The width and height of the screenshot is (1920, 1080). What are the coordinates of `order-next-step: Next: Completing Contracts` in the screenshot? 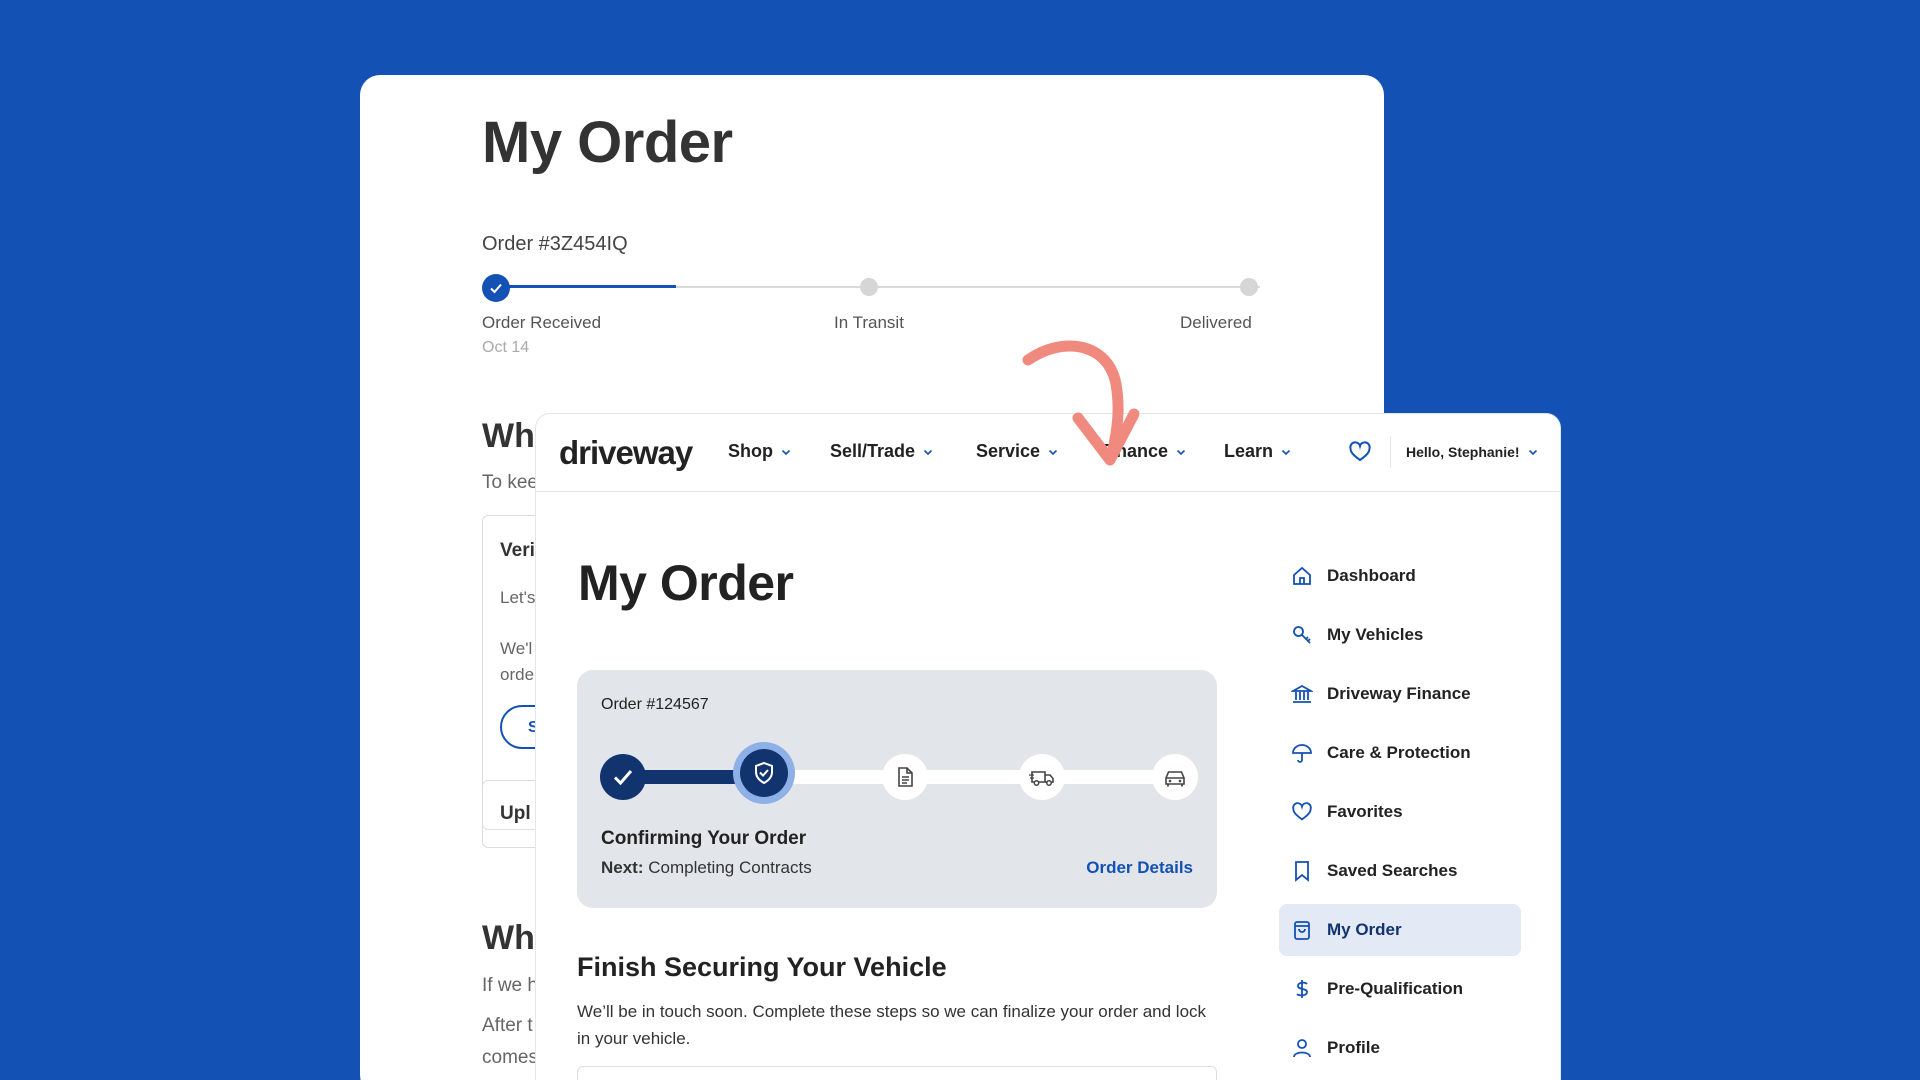 It's located at (706, 868).